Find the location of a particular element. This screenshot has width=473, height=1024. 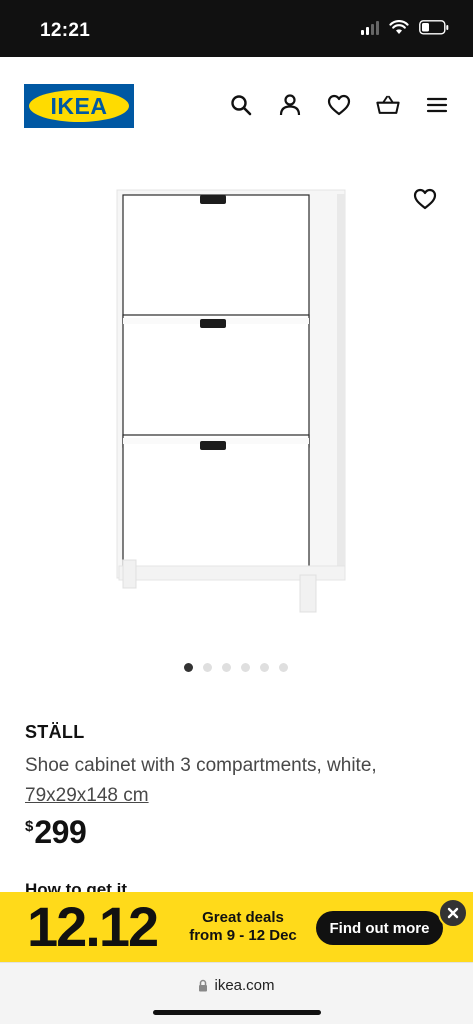

battery-icon is located at coordinates (434, 27).